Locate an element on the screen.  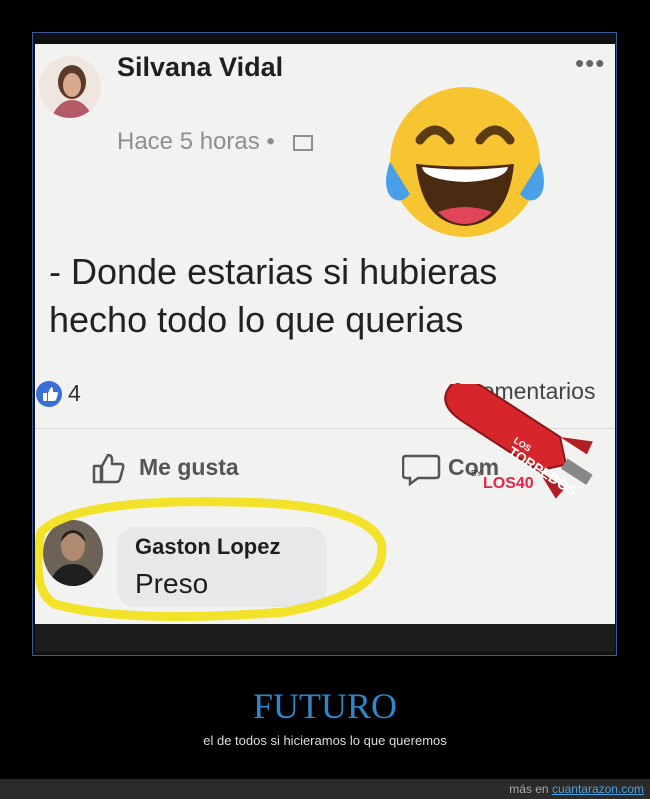
post-author-name: Silvana Vidal is located at coordinates (200, 67).